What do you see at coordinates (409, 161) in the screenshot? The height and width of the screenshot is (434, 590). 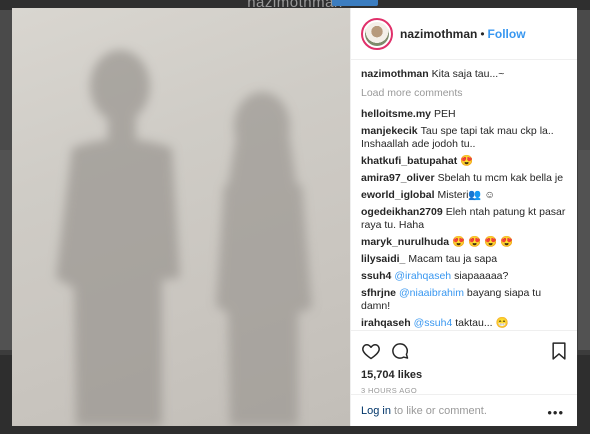 I see `comment-username: khatkufi_batupahat` at bounding box center [409, 161].